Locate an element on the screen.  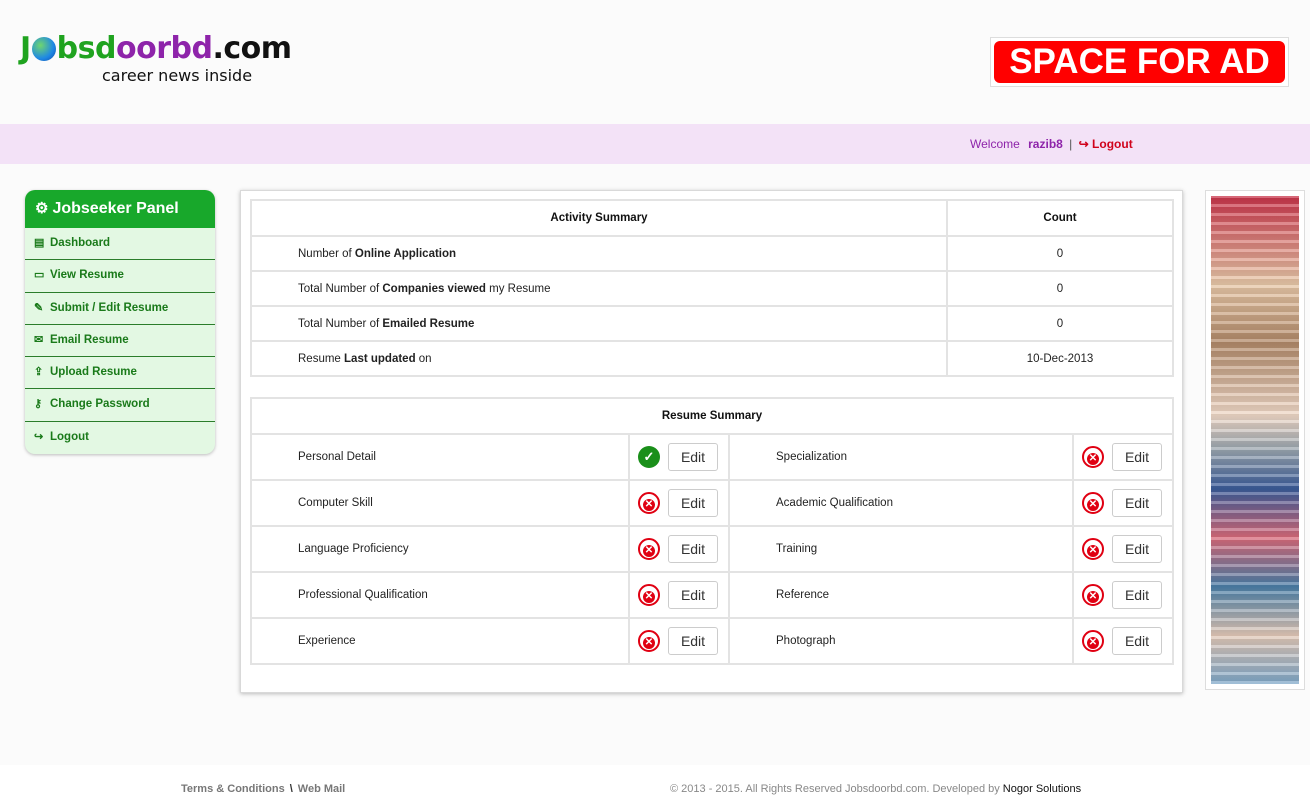
activity-label-bold: Last updated is located at coordinates (380, 358).